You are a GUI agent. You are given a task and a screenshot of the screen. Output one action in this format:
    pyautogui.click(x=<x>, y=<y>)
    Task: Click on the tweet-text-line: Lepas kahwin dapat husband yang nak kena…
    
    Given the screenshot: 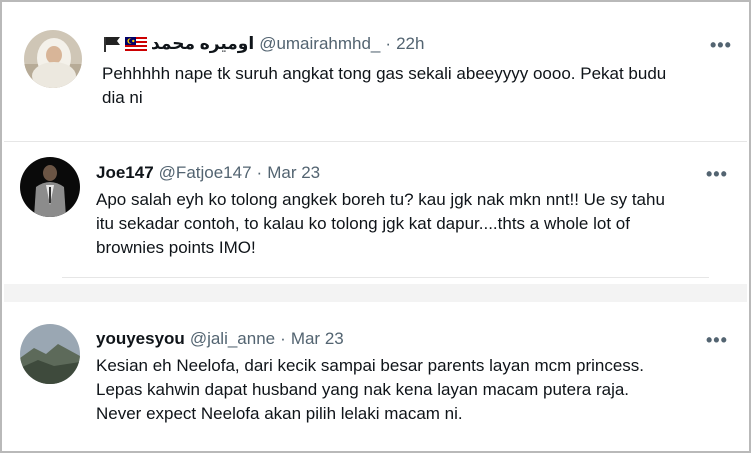 What is the action you would take?
    pyautogui.click(x=363, y=389)
    